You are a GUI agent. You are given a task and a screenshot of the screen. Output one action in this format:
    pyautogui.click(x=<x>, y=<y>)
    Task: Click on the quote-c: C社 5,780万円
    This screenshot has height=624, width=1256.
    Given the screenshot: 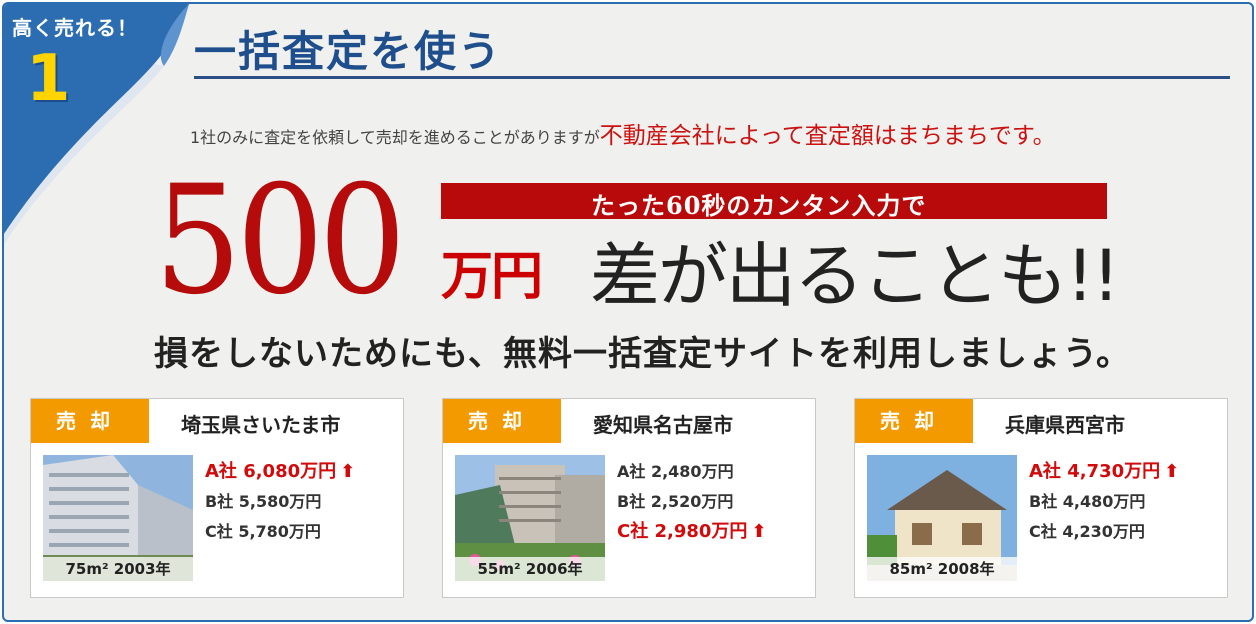 What is the action you would take?
    pyautogui.click(x=263, y=531)
    